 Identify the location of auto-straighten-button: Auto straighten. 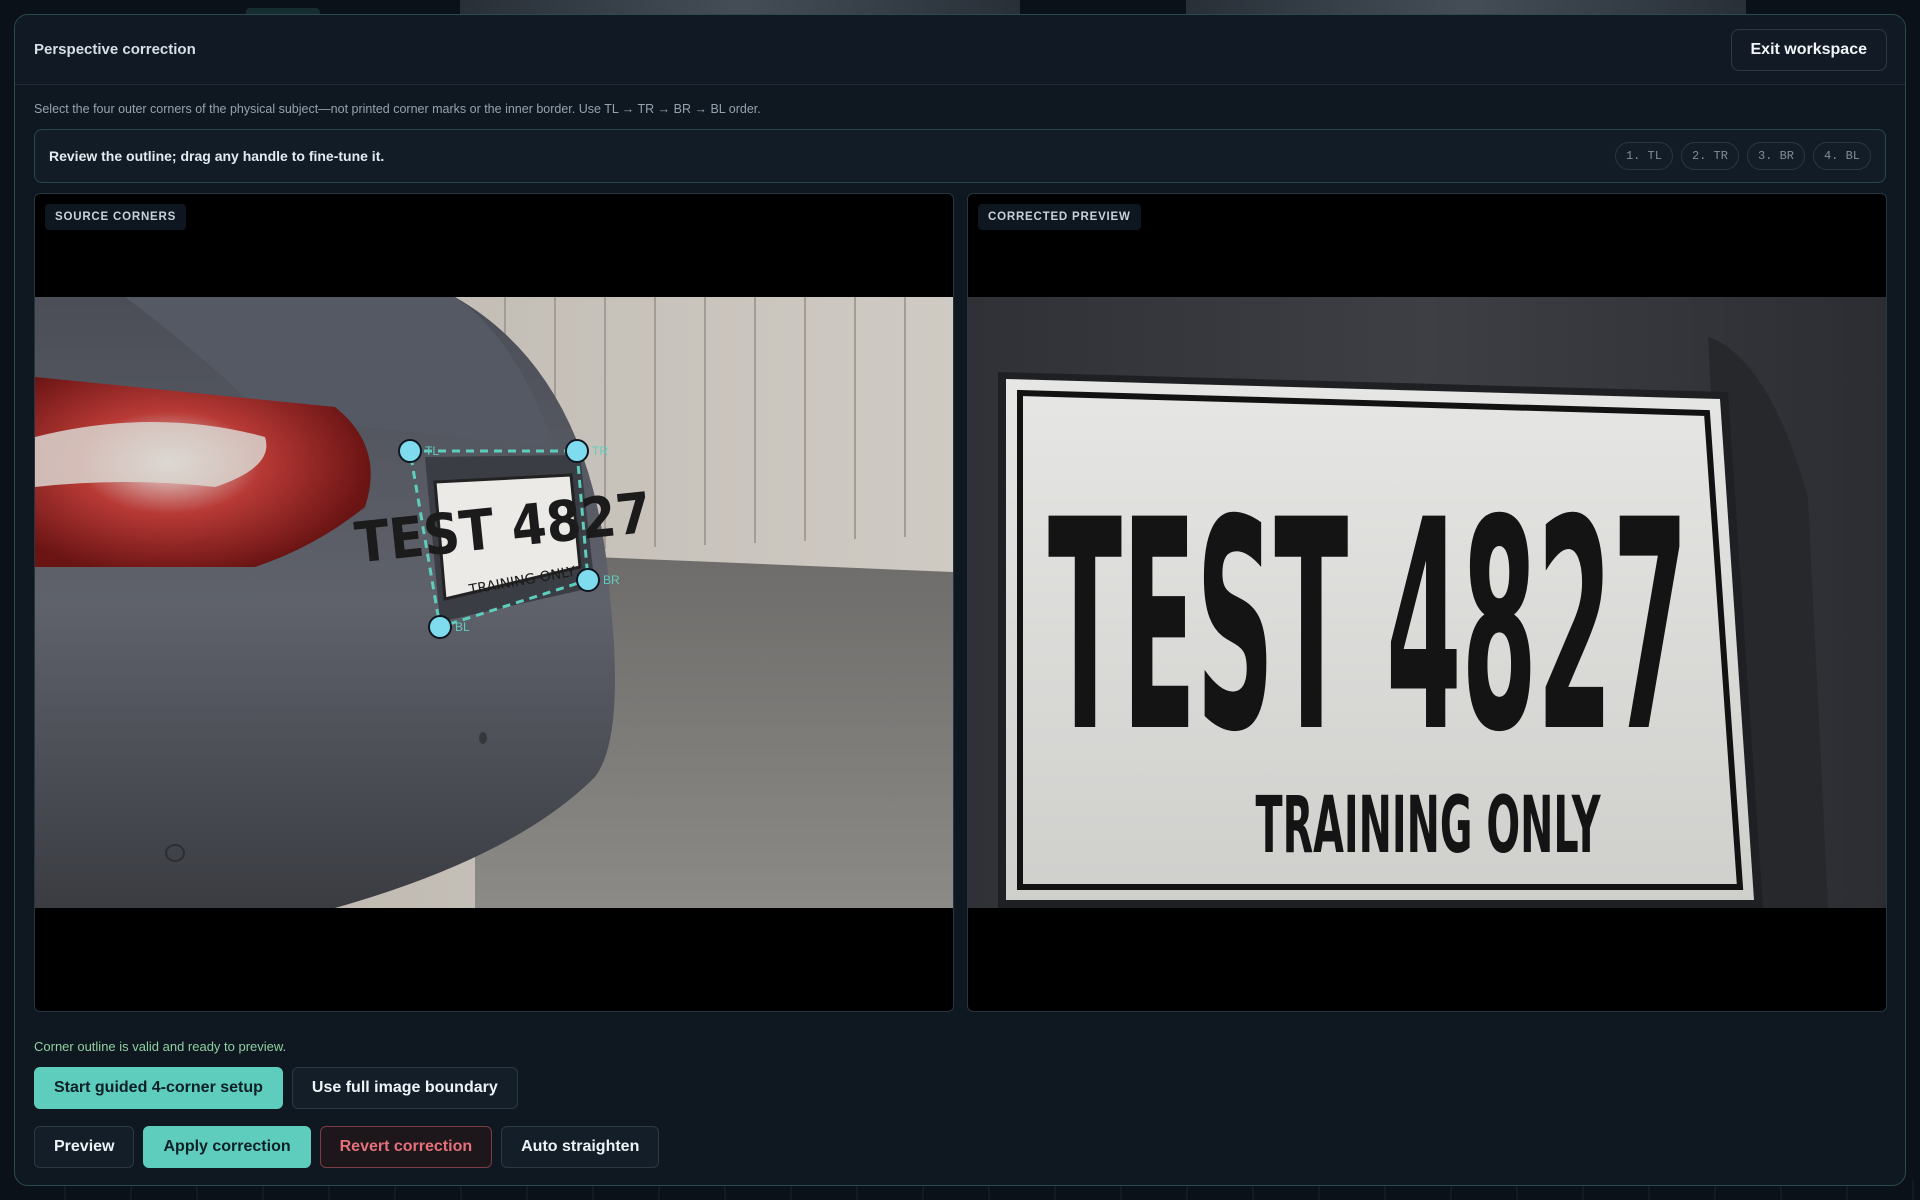
(580, 1147).